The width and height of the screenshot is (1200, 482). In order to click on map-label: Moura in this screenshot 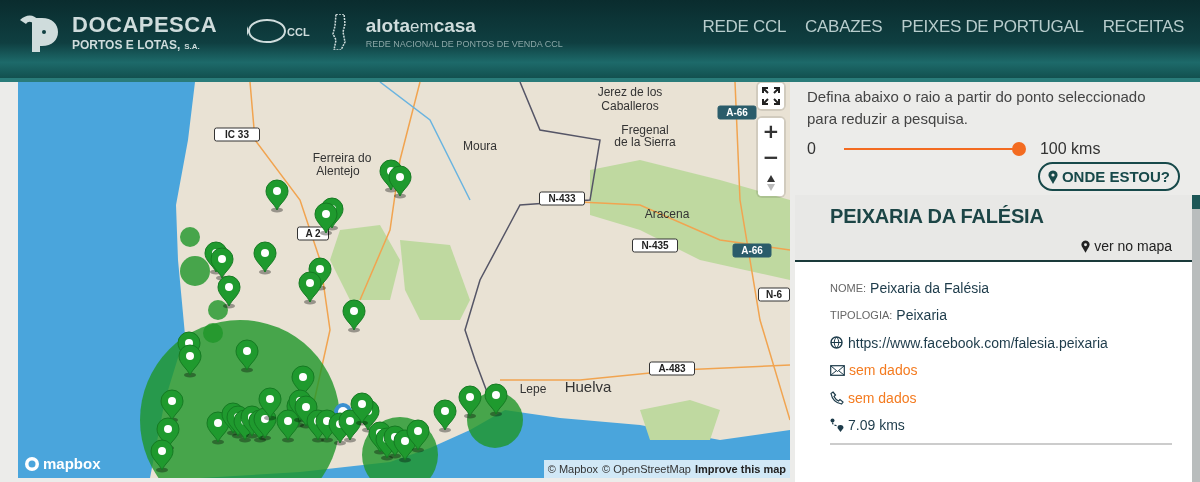, I will do `click(480, 146)`.